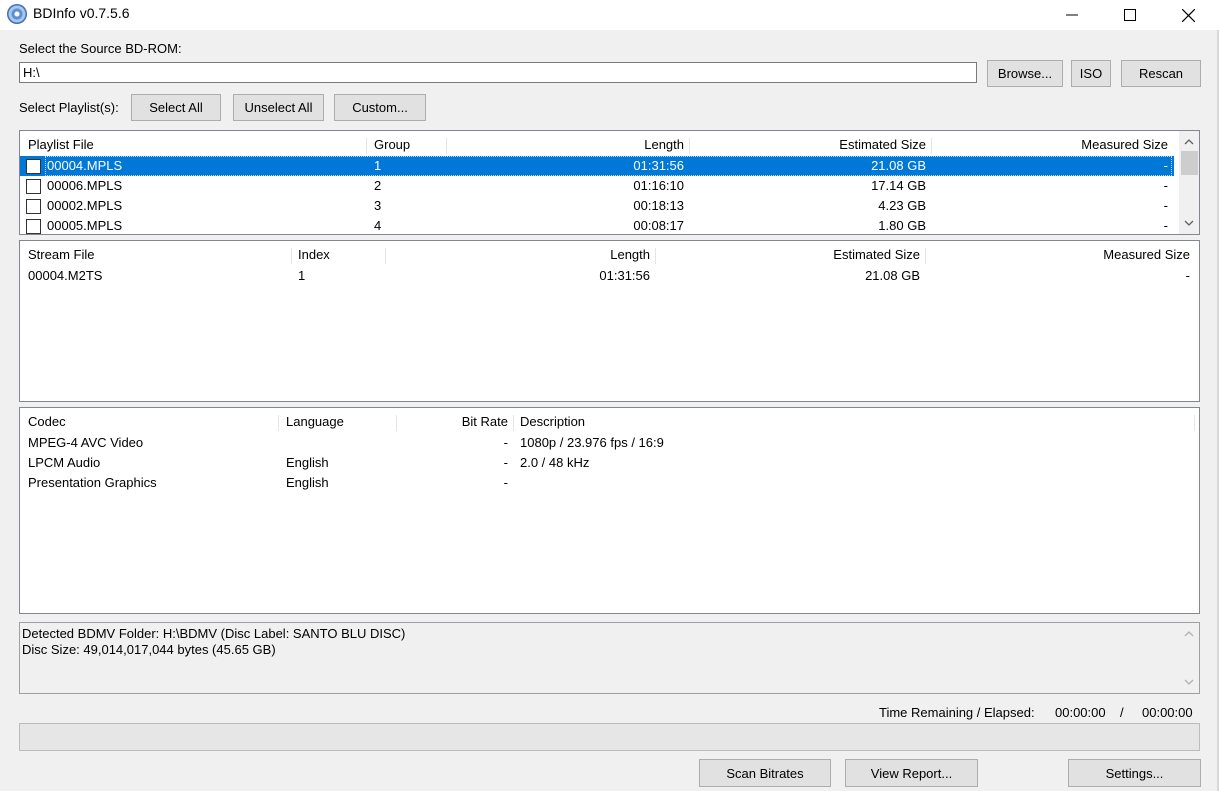 This screenshot has width=1219, height=791. I want to click on playlist-estimated-size: 21.08 GB, so click(898, 165).